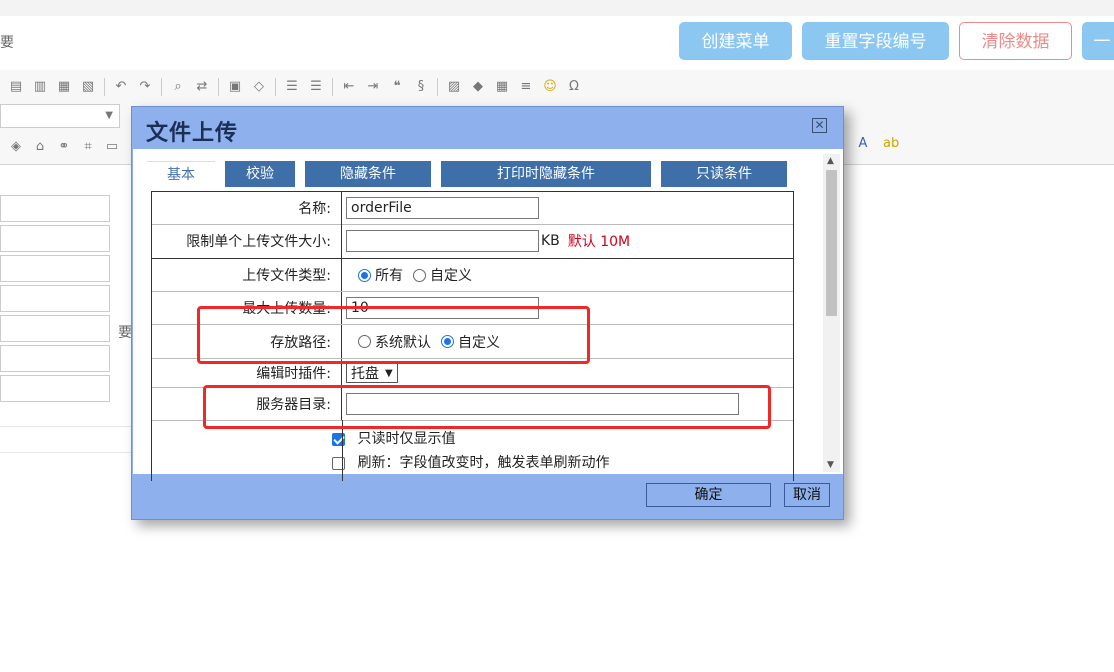 This screenshot has height=672, width=1114. I want to click on file-type-label: 上传文件类型:, so click(247, 275).